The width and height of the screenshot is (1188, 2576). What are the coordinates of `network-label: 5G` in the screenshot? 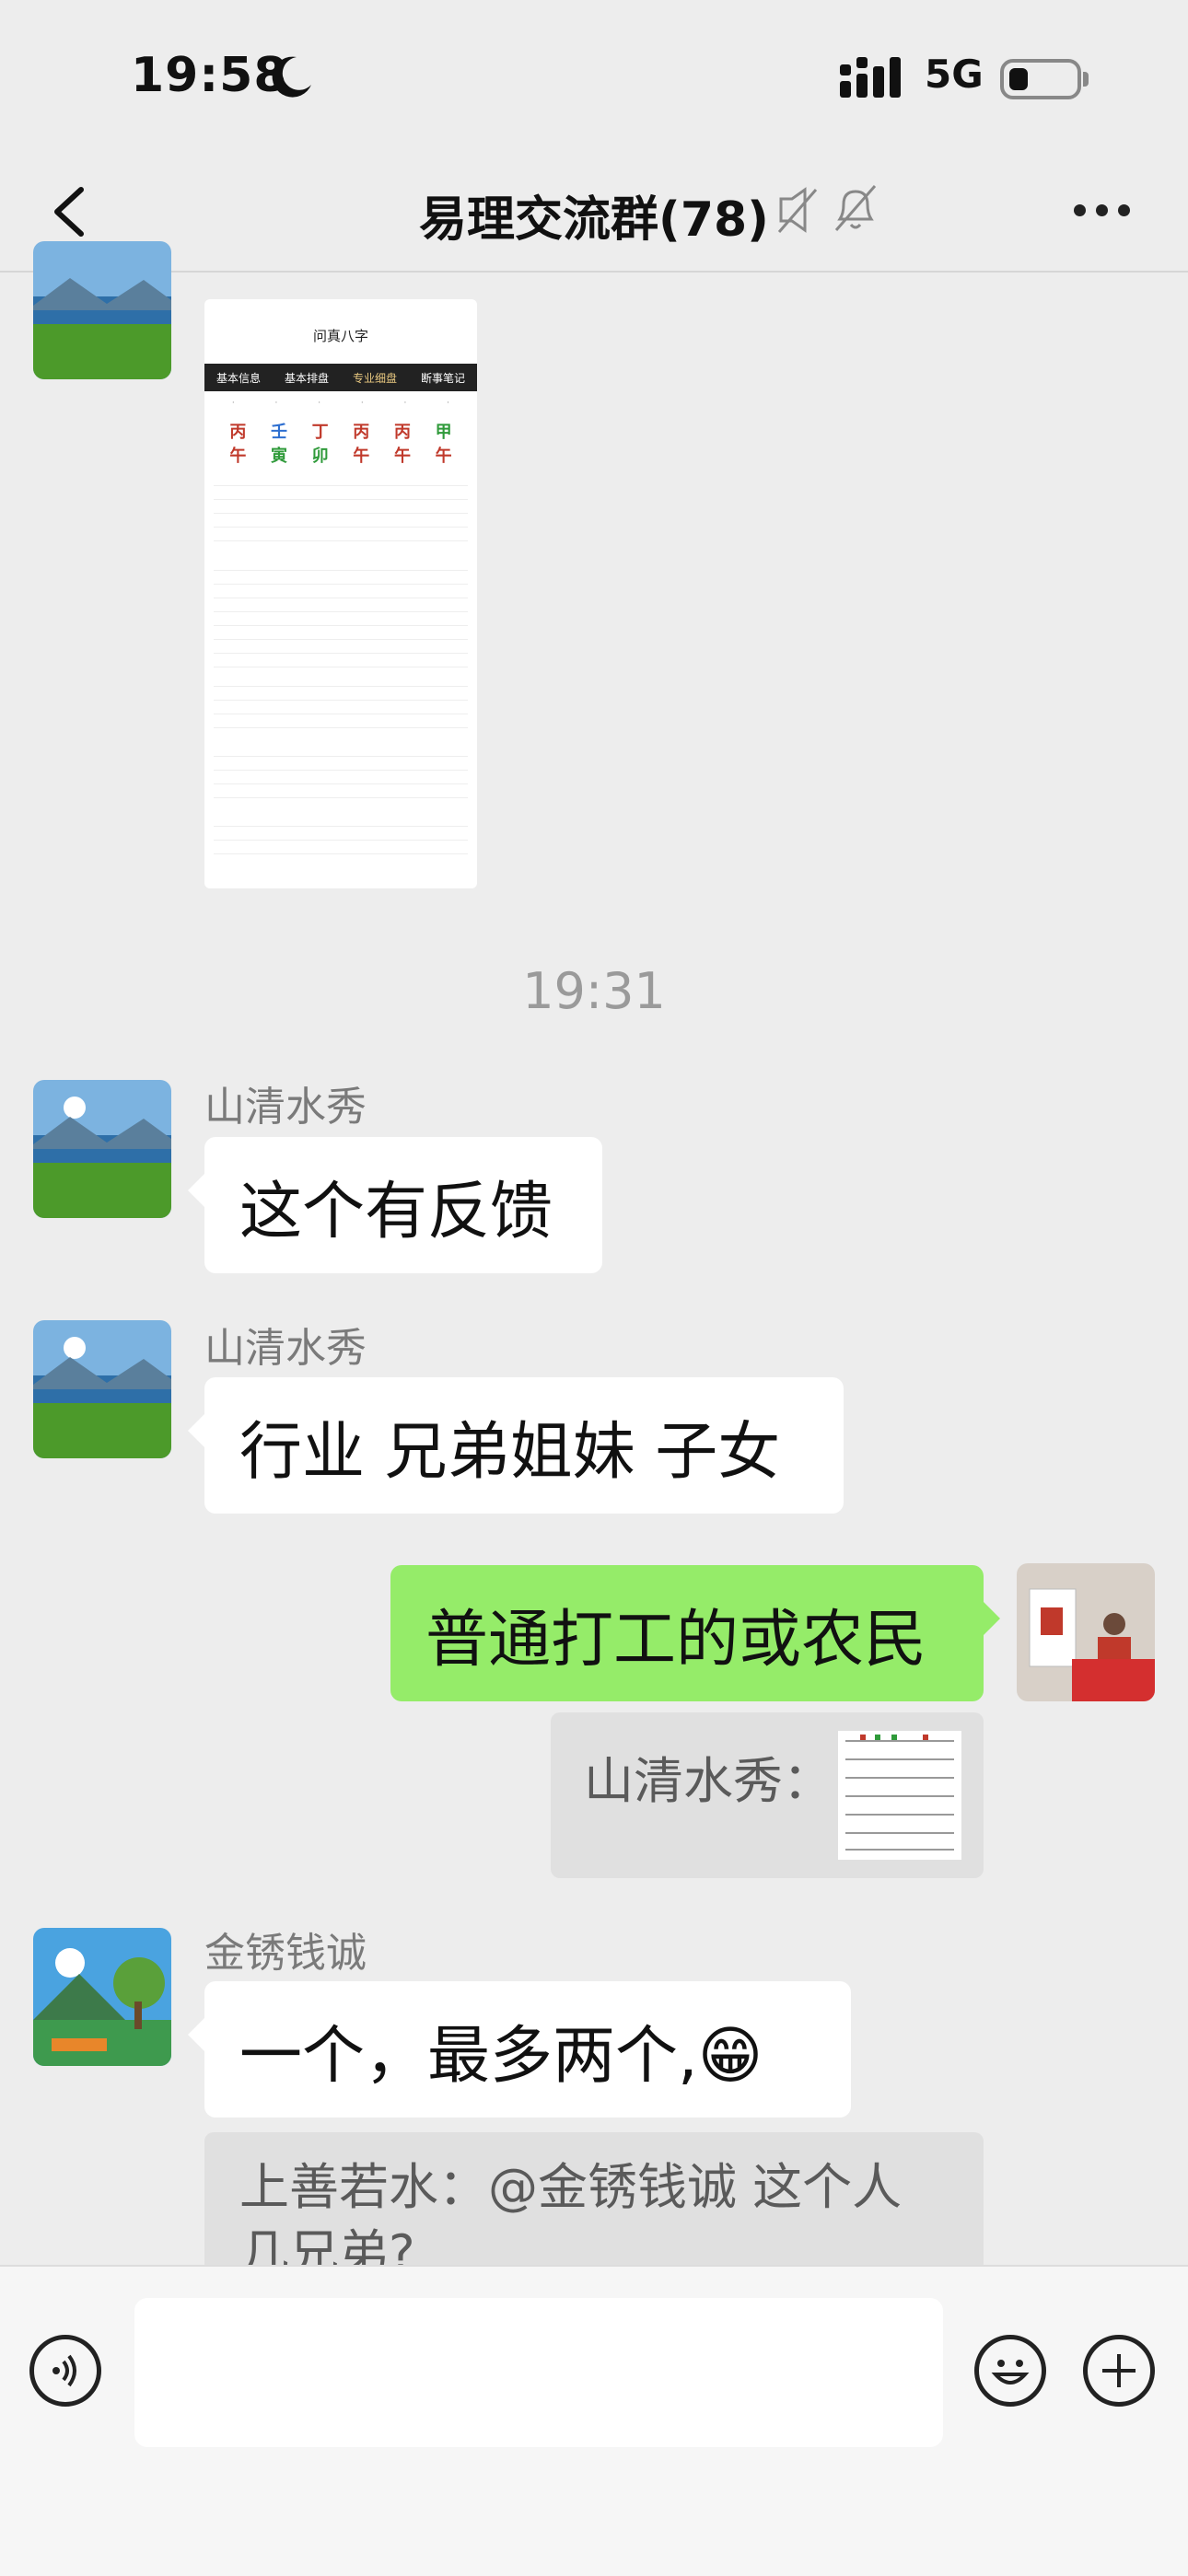 It's located at (954, 74).